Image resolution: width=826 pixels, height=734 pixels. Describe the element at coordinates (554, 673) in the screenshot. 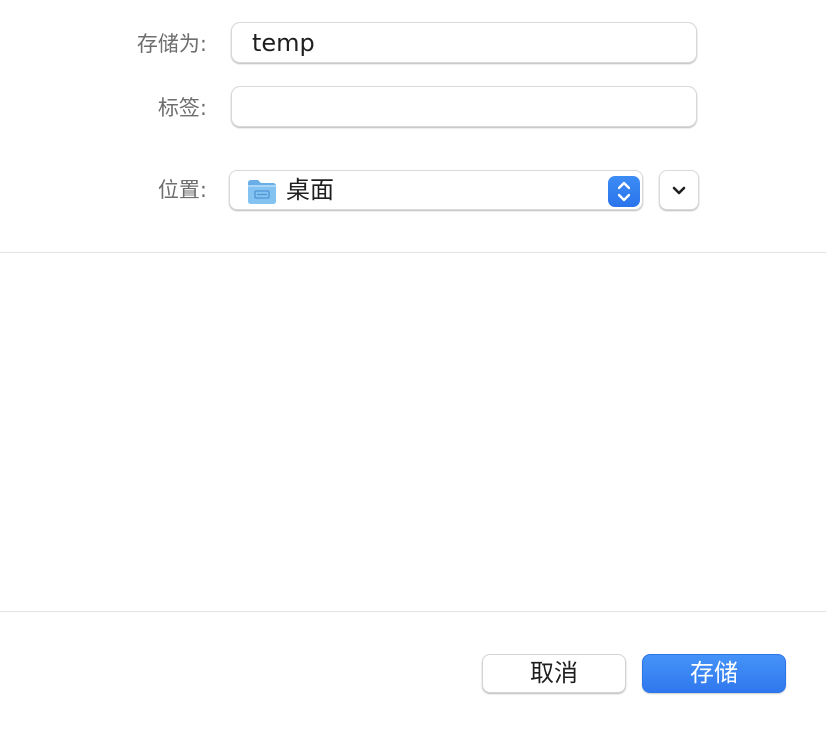

I see `cancel-button: 取消` at that location.